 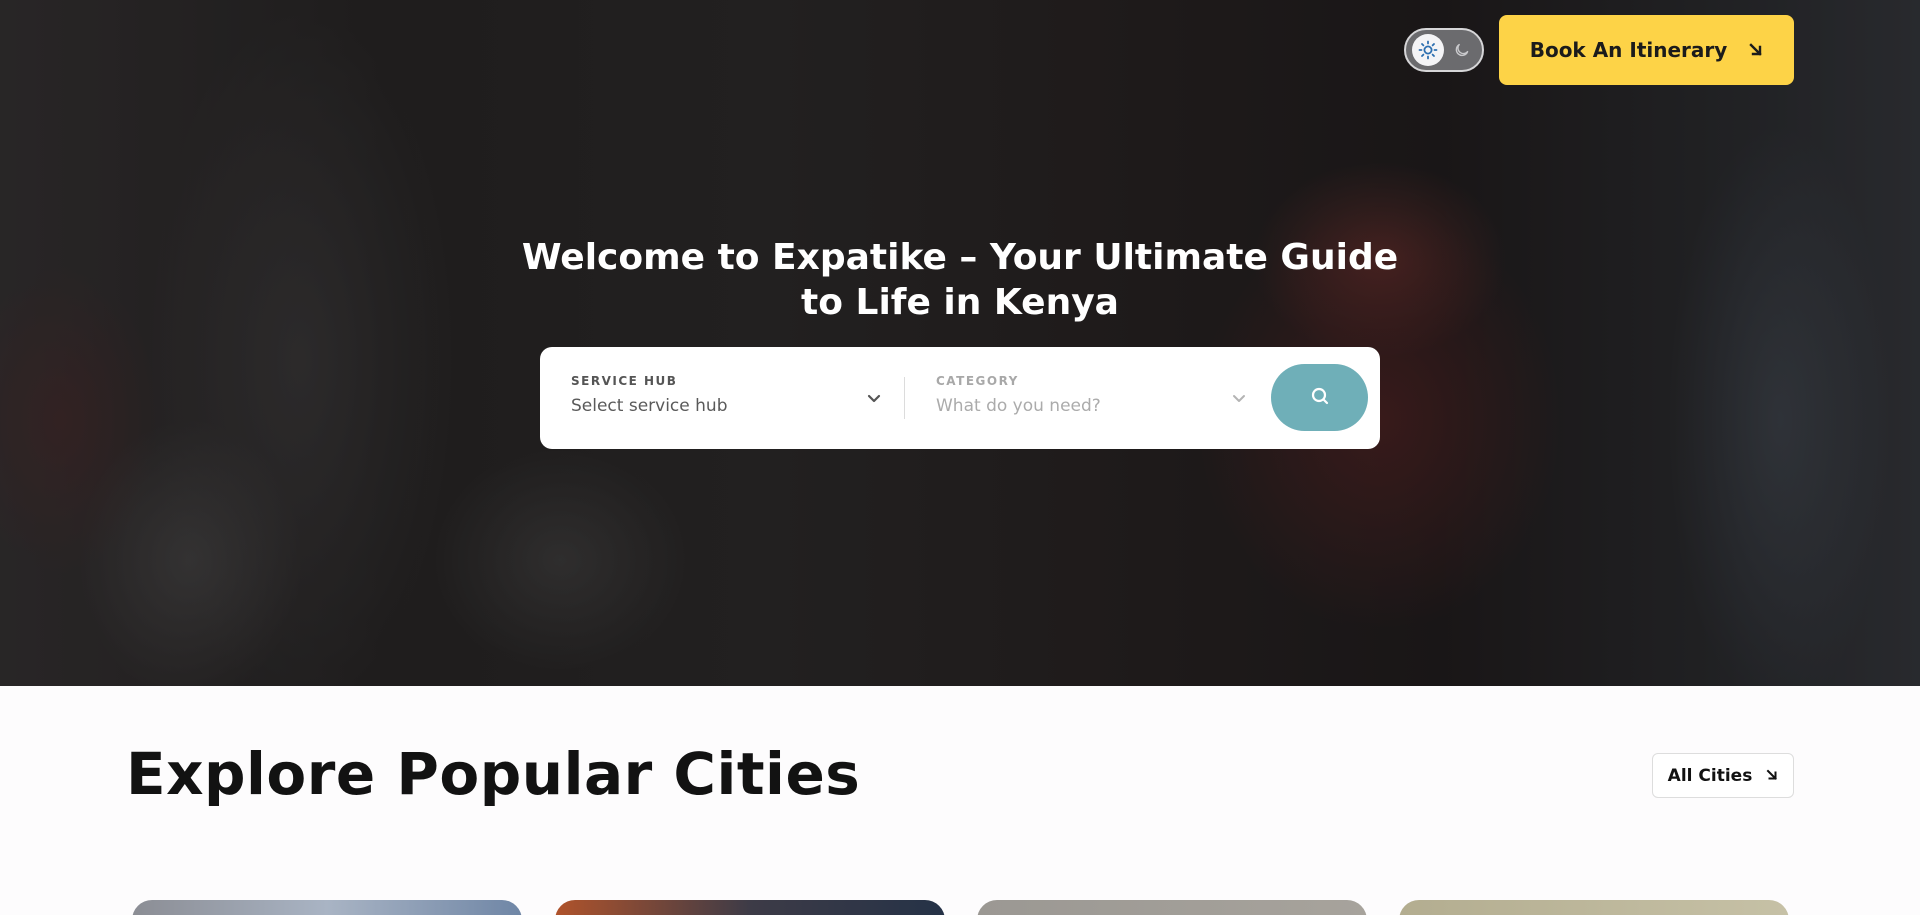 I want to click on sun-icon, so click(x=1428, y=50).